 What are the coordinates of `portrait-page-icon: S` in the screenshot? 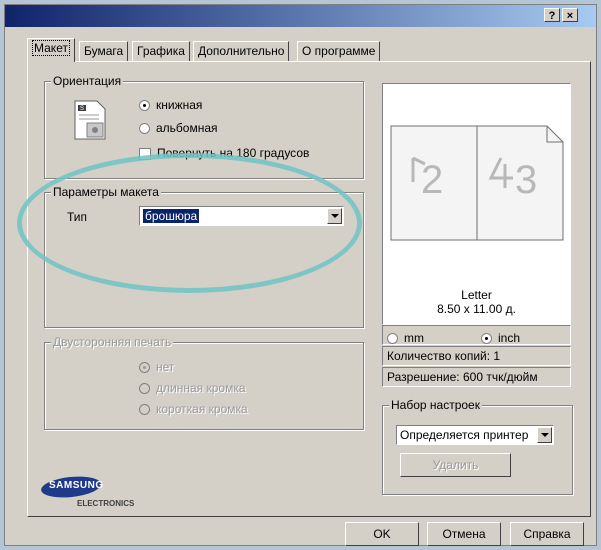 It's located at (90, 120).